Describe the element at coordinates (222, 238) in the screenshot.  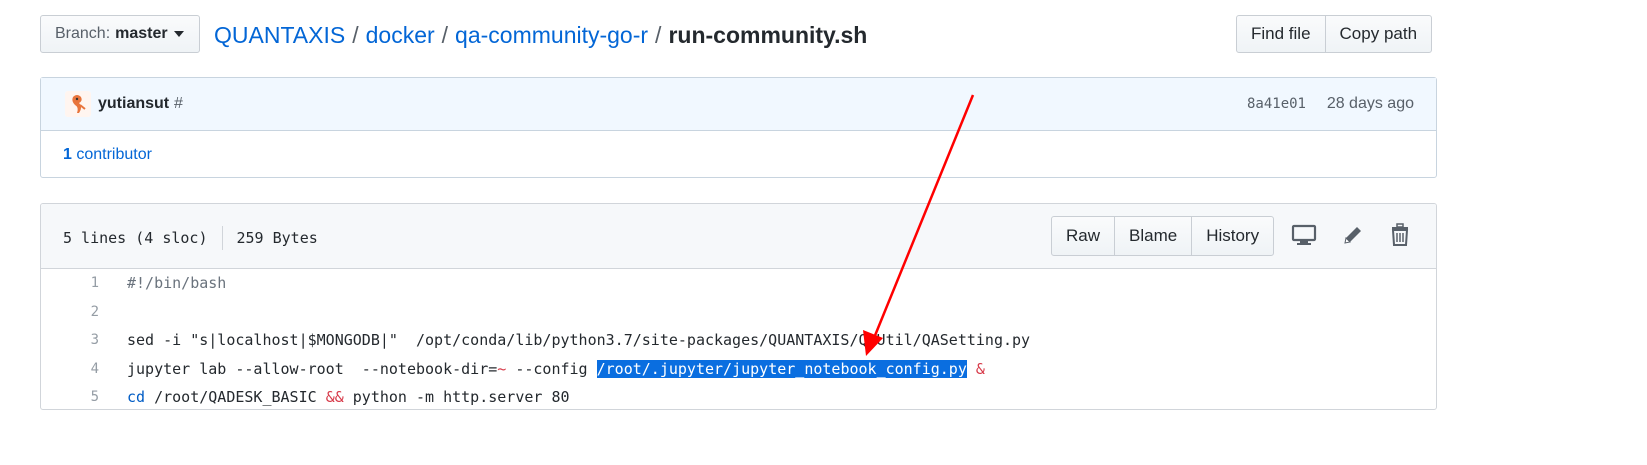
I see `file-info-divider` at that location.